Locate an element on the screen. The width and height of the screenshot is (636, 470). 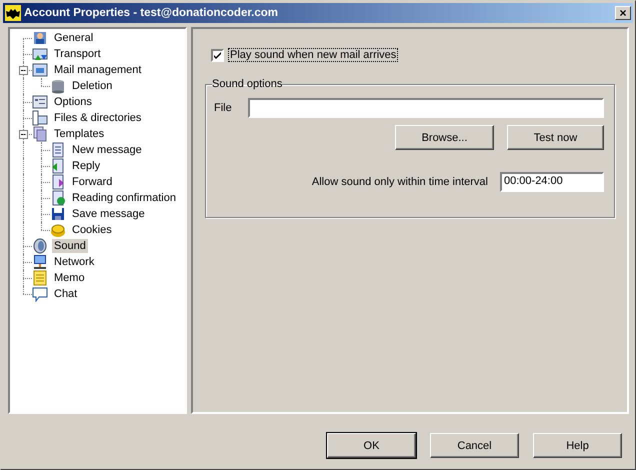
tree-item: Options is located at coordinates (73, 102).